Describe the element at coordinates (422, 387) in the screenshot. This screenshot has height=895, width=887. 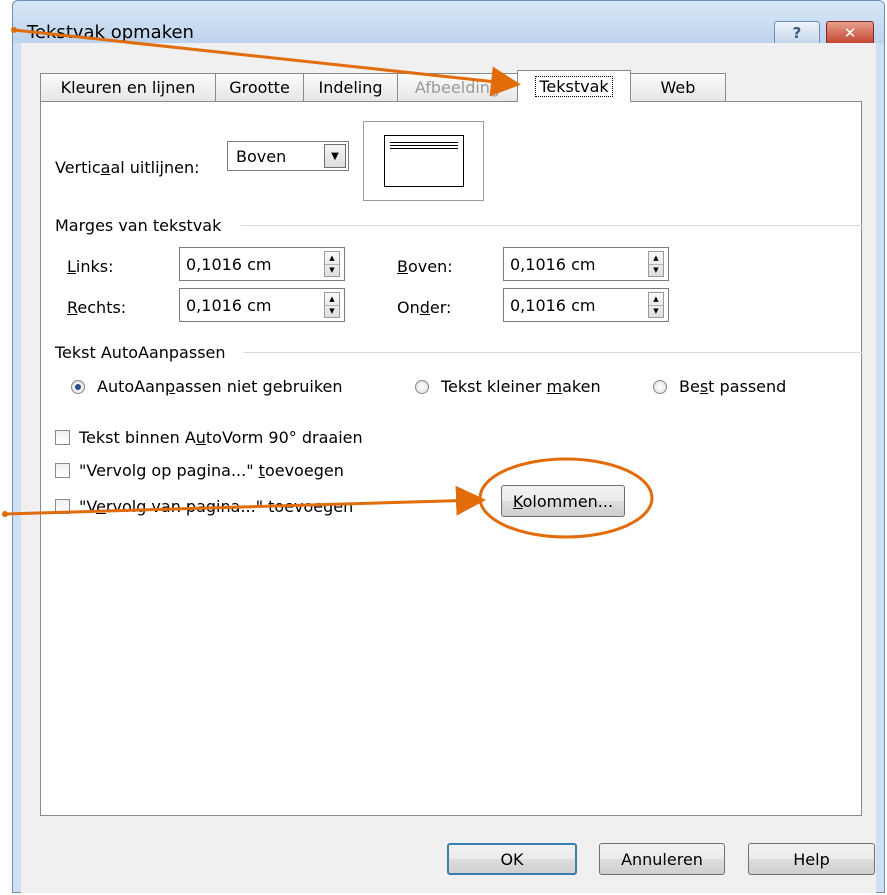
I see `radio-shrink-text` at that location.